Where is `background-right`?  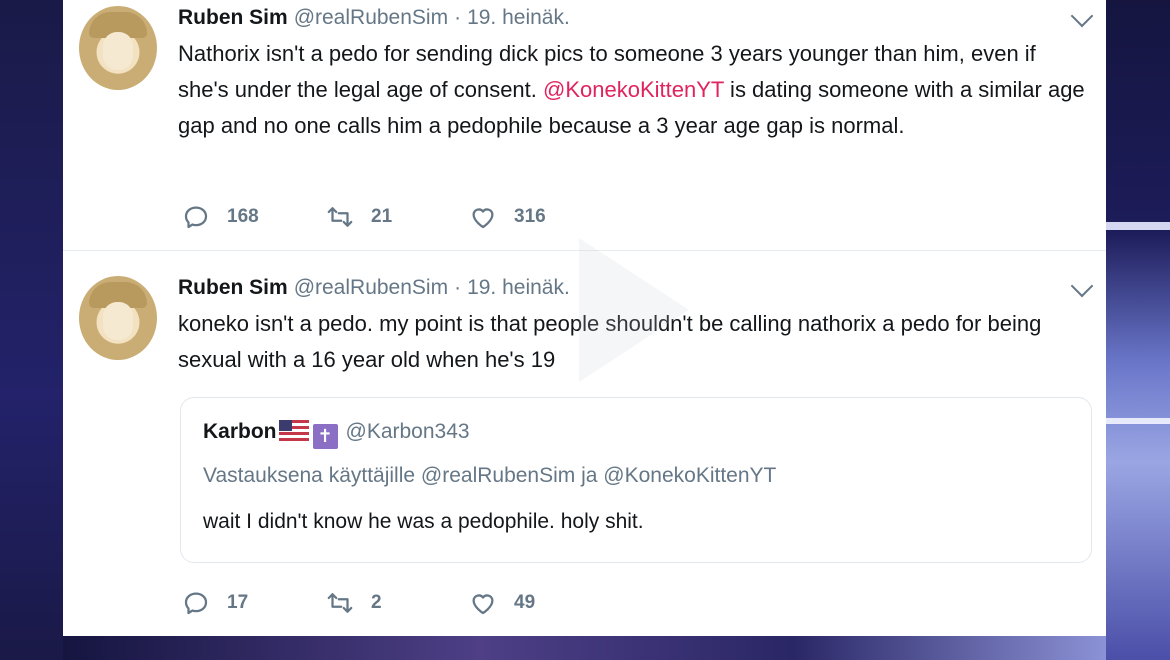 background-right is located at coordinates (1138, 330).